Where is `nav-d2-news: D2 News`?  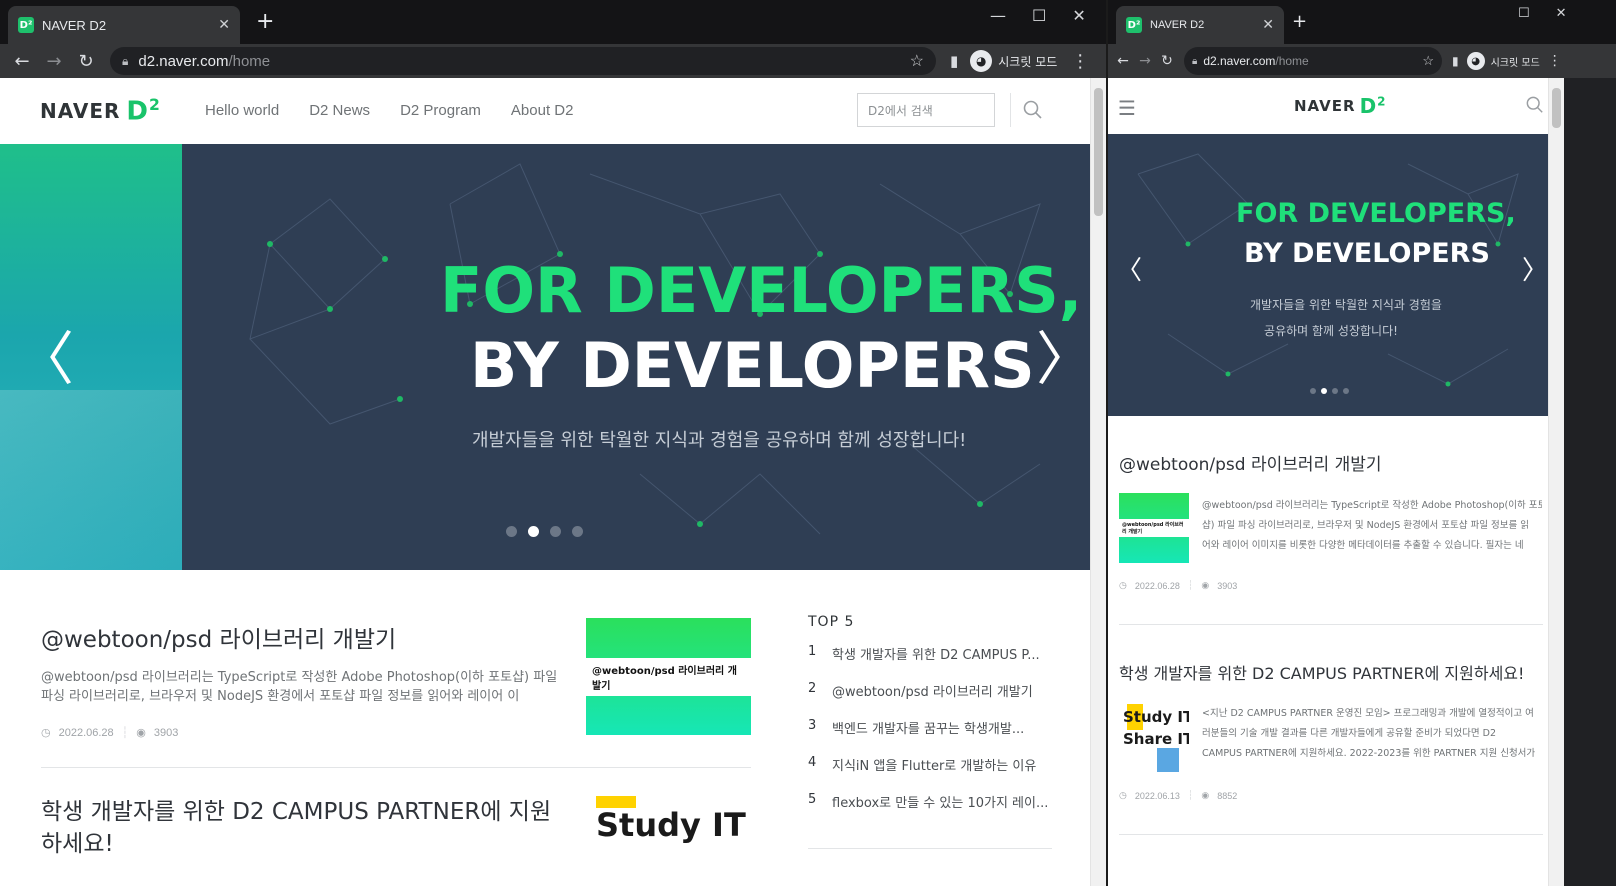
nav-d2-news: D2 News is located at coordinates (339, 110).